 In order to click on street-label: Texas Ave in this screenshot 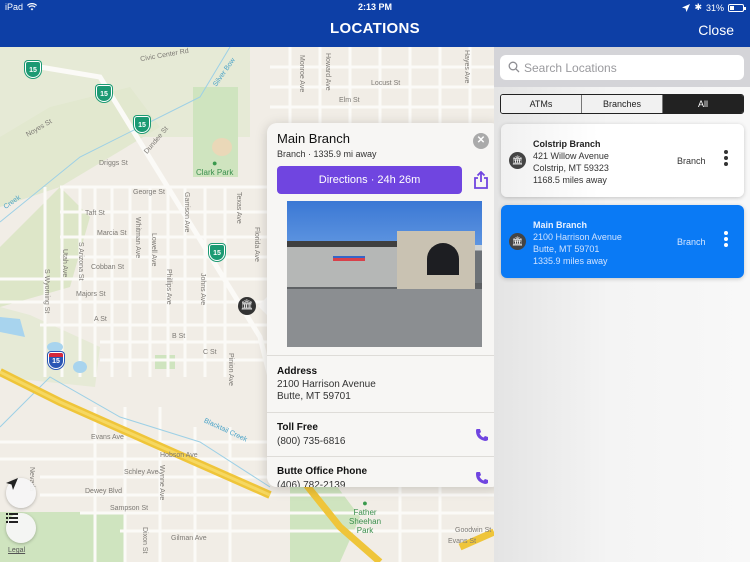, I will do `click(238, 208)`.